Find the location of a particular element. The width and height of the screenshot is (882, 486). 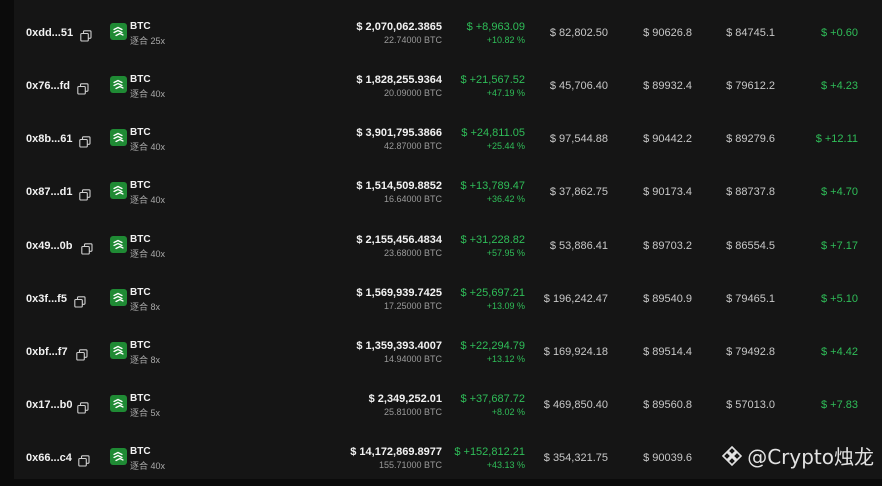

unrealized-pnl: $ +22,294.79 is located at coordinates (492, 346).